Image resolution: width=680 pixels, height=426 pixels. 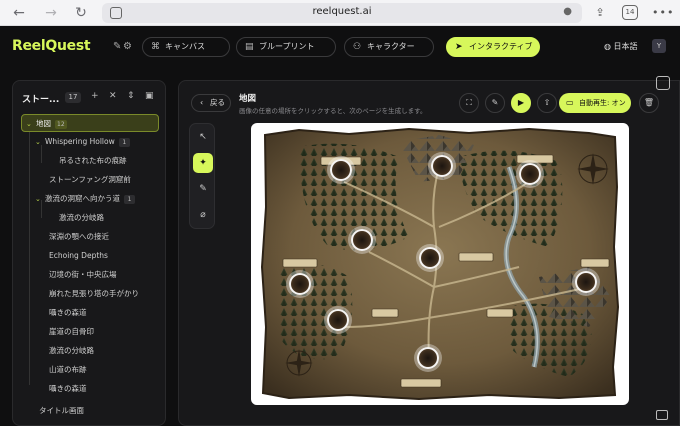 I want to click on avatar: Y, so click(x=659, y=46).